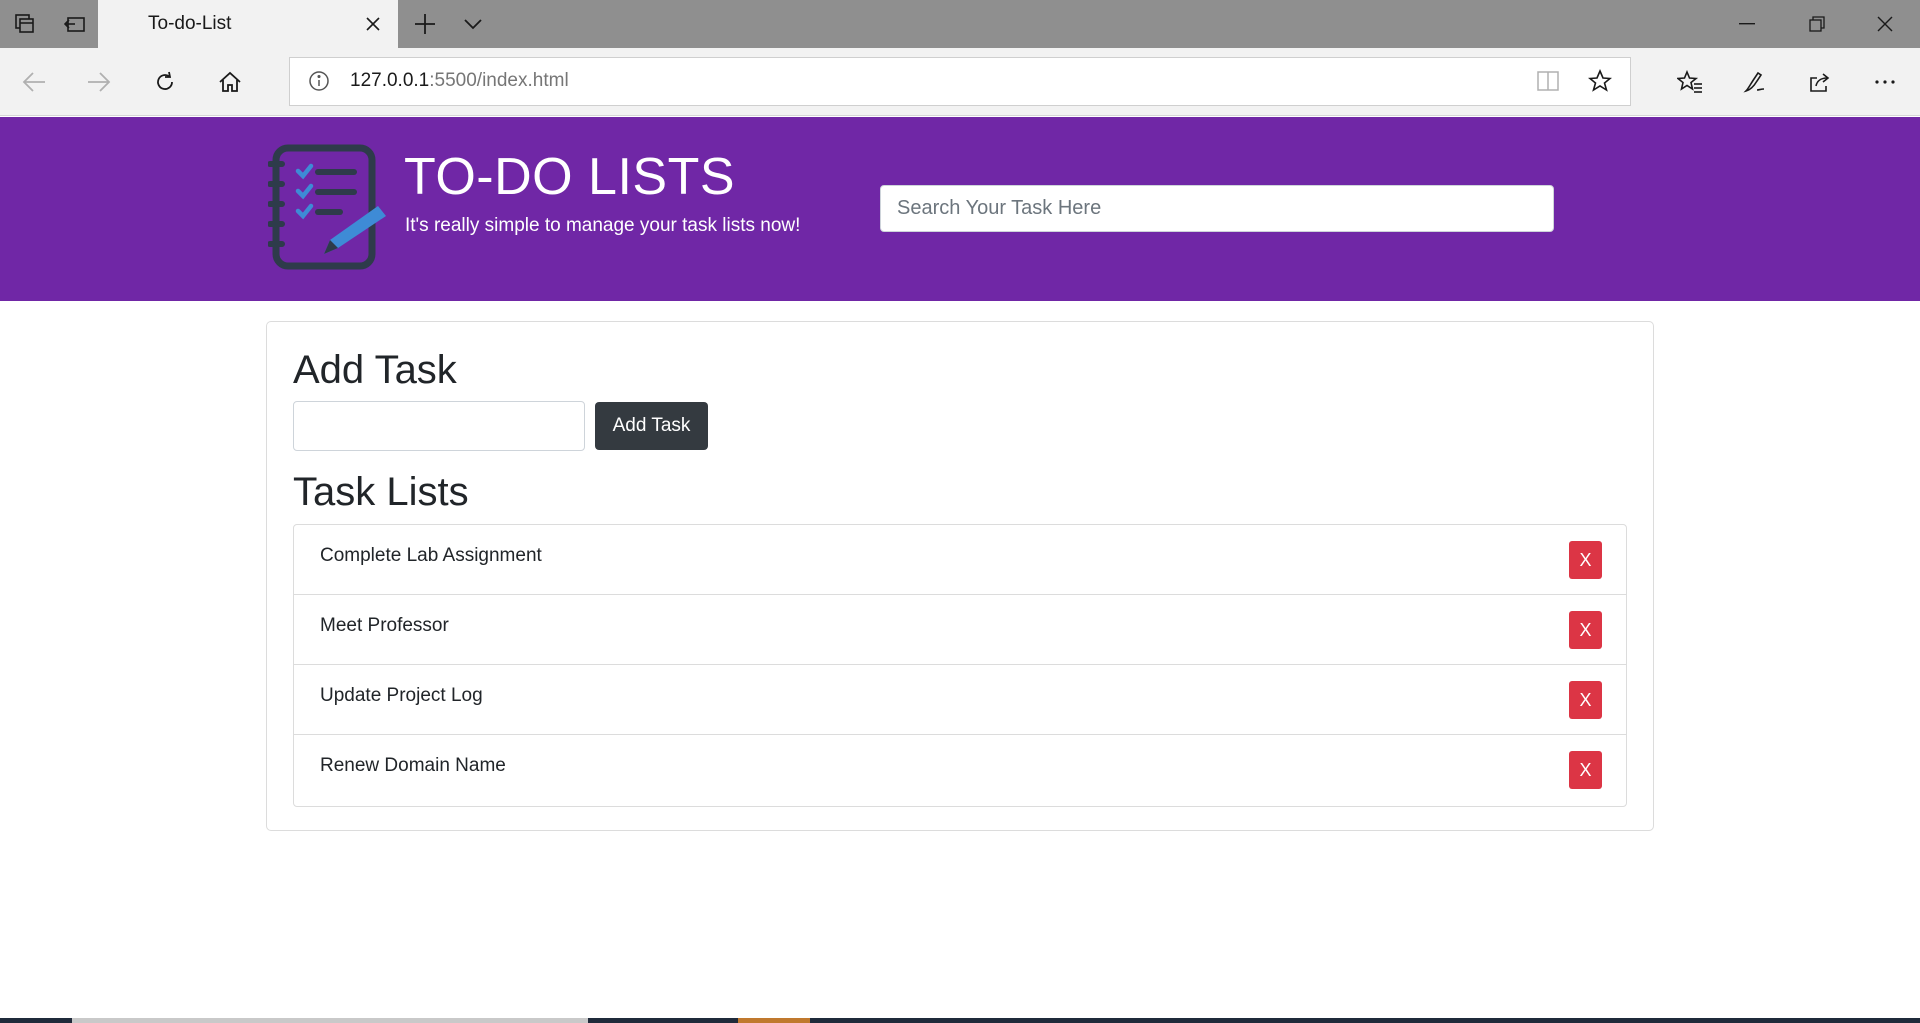 The width and height of the screenshot is (1920, 1023). I want to click on add-task-heading: Add Task, so click(375, 370).